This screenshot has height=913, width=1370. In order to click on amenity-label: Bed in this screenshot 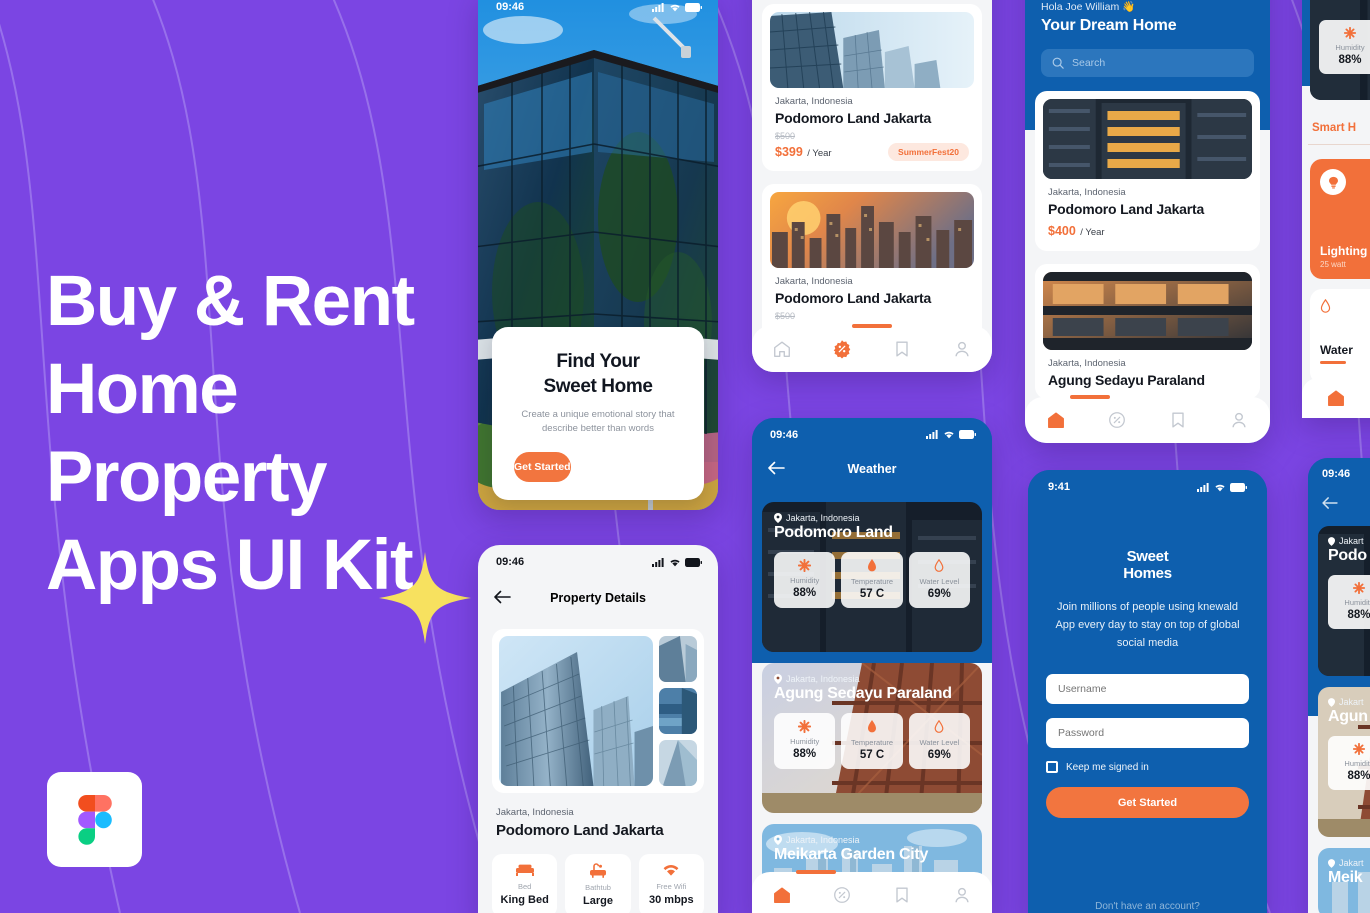, I will do `click(524, 886)`.